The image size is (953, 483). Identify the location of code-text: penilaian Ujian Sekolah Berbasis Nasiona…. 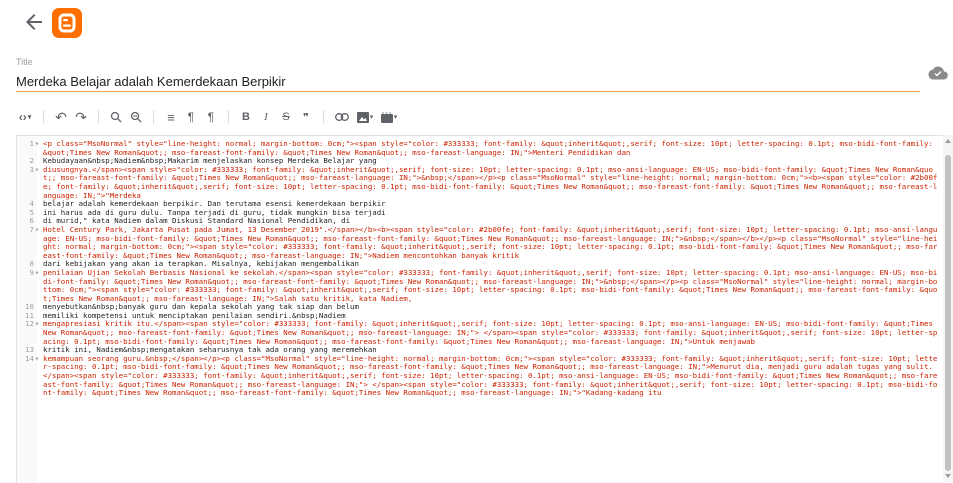
(490, 285).